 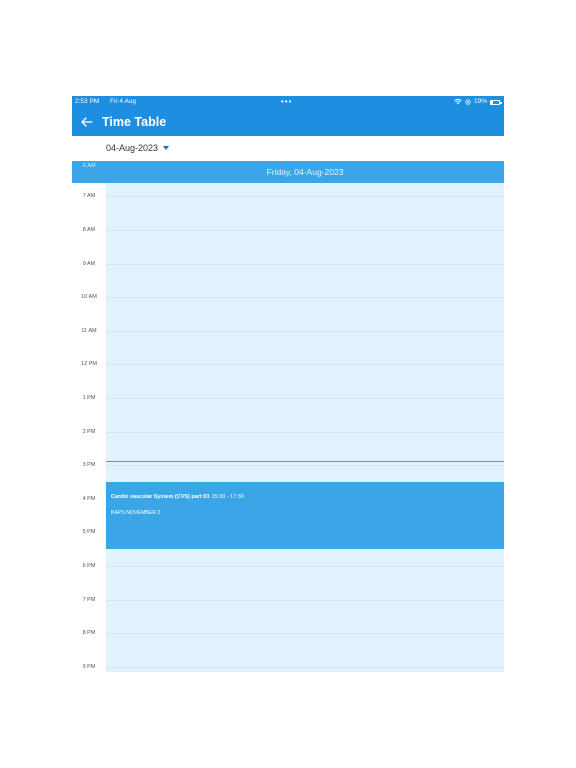 What do you see at coordinates (89, 465) in the screenshot?
I see `hour-label: 3 PM` at bounding box center [89, 465].